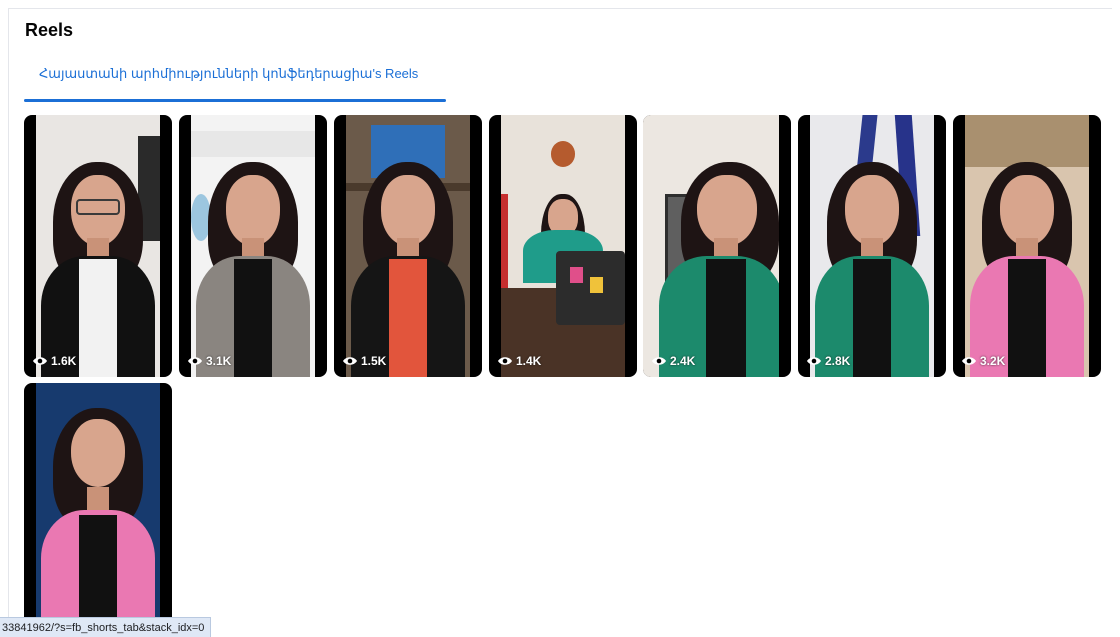 The height and width of the screenshot is (637, 1120). I want to click on reel-card: 1.6K, so click(98, 246).